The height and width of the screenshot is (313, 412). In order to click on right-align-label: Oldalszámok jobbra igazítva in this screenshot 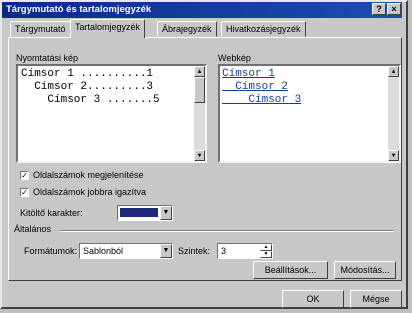, I will do `click(90, 192)`.